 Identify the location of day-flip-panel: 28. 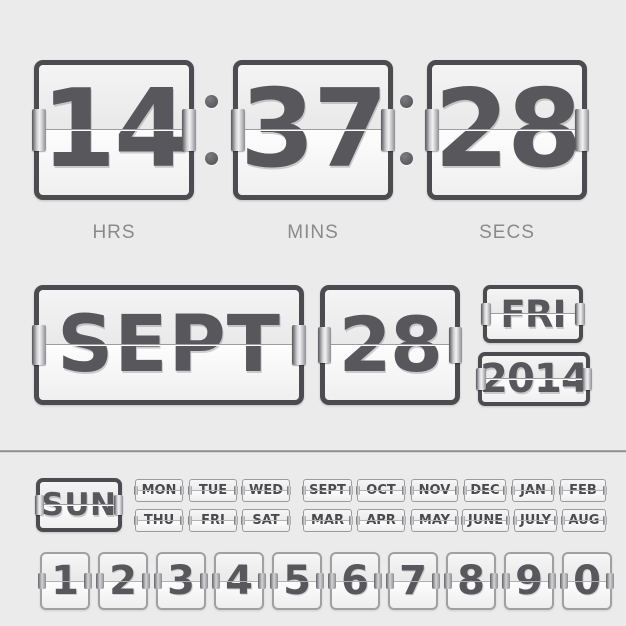
(390, 345).